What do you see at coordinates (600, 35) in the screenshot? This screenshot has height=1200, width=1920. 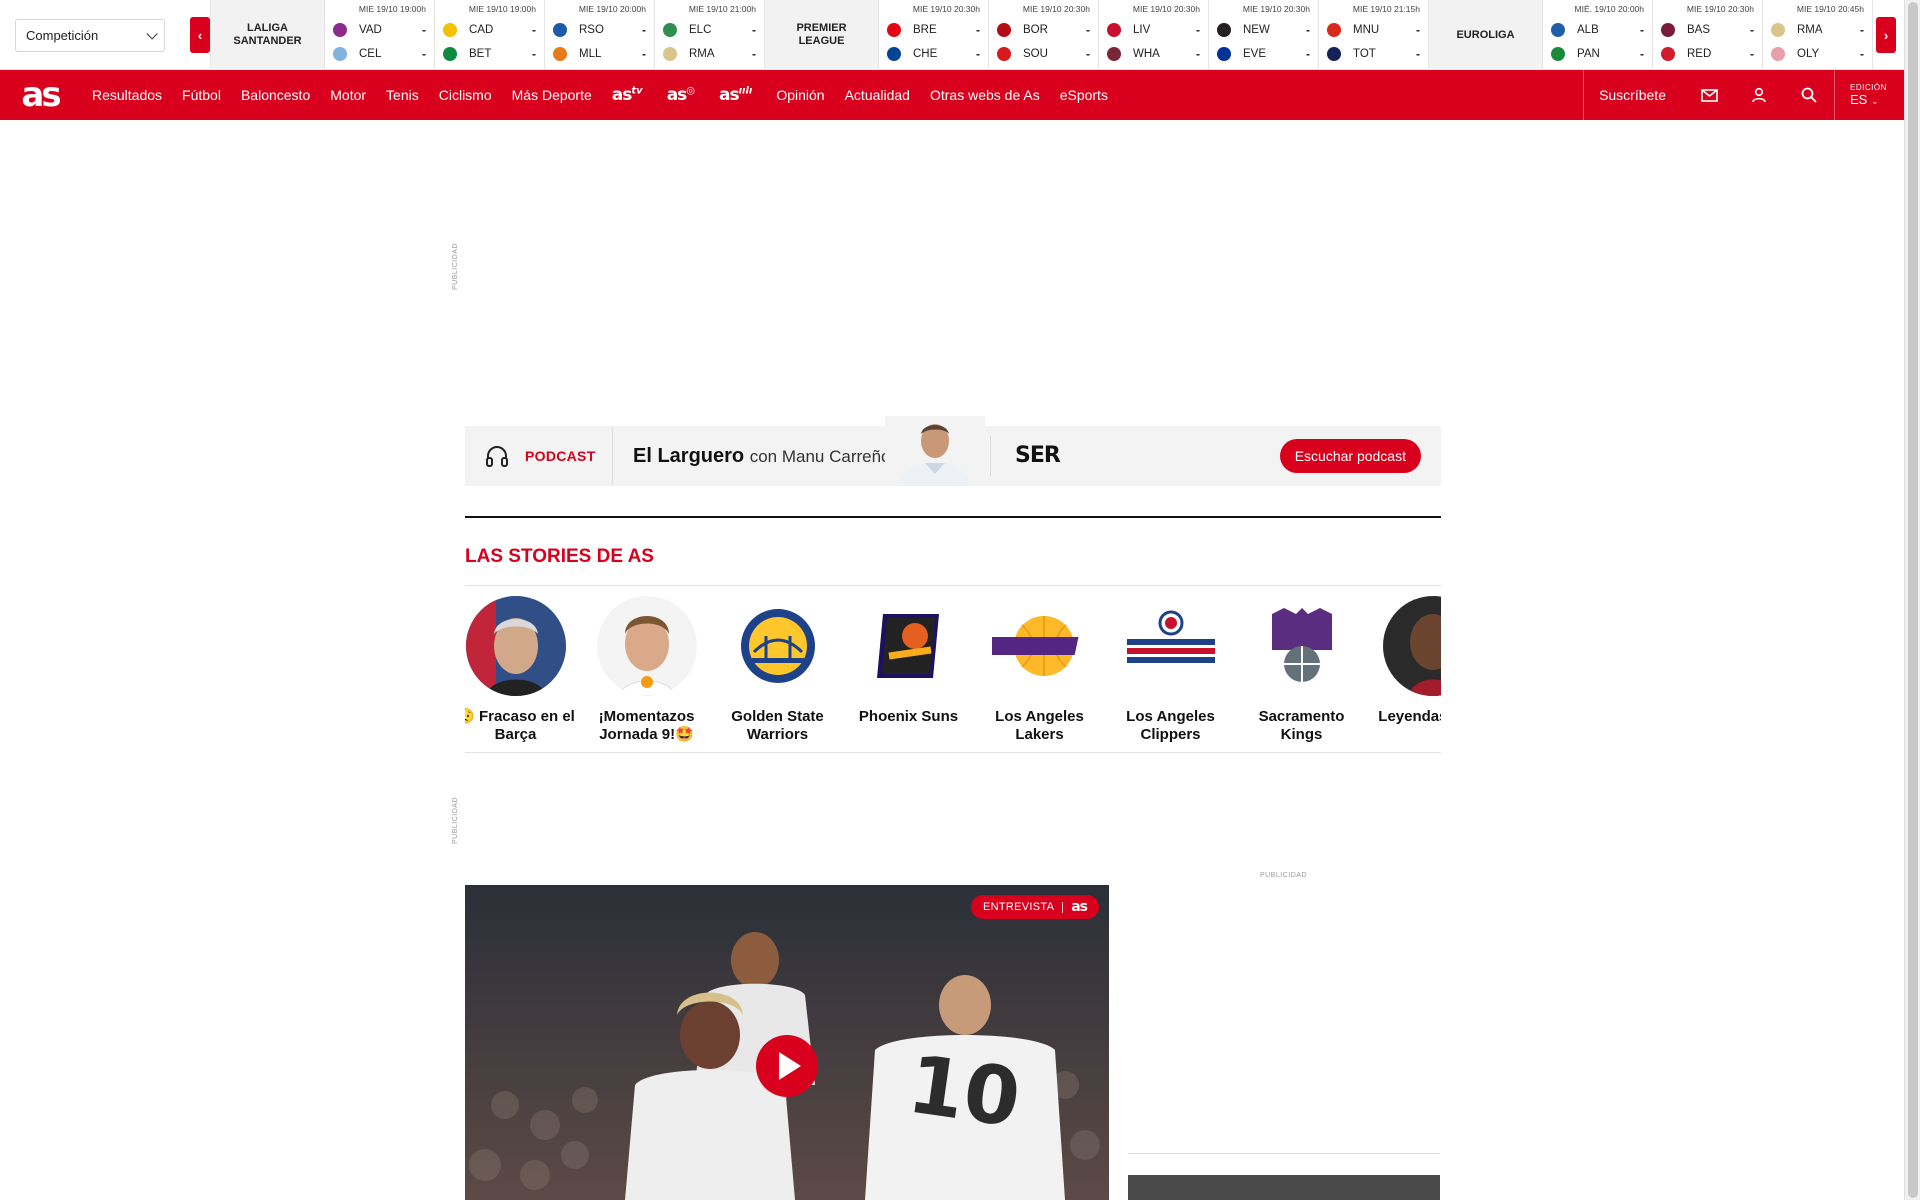 I see `match-card: MIE 19/10 20:00h RSO - MLL -` at bounding box center [600, 35].